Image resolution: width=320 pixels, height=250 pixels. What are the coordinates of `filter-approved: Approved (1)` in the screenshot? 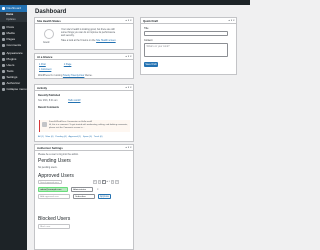 It's located at (74, 137).